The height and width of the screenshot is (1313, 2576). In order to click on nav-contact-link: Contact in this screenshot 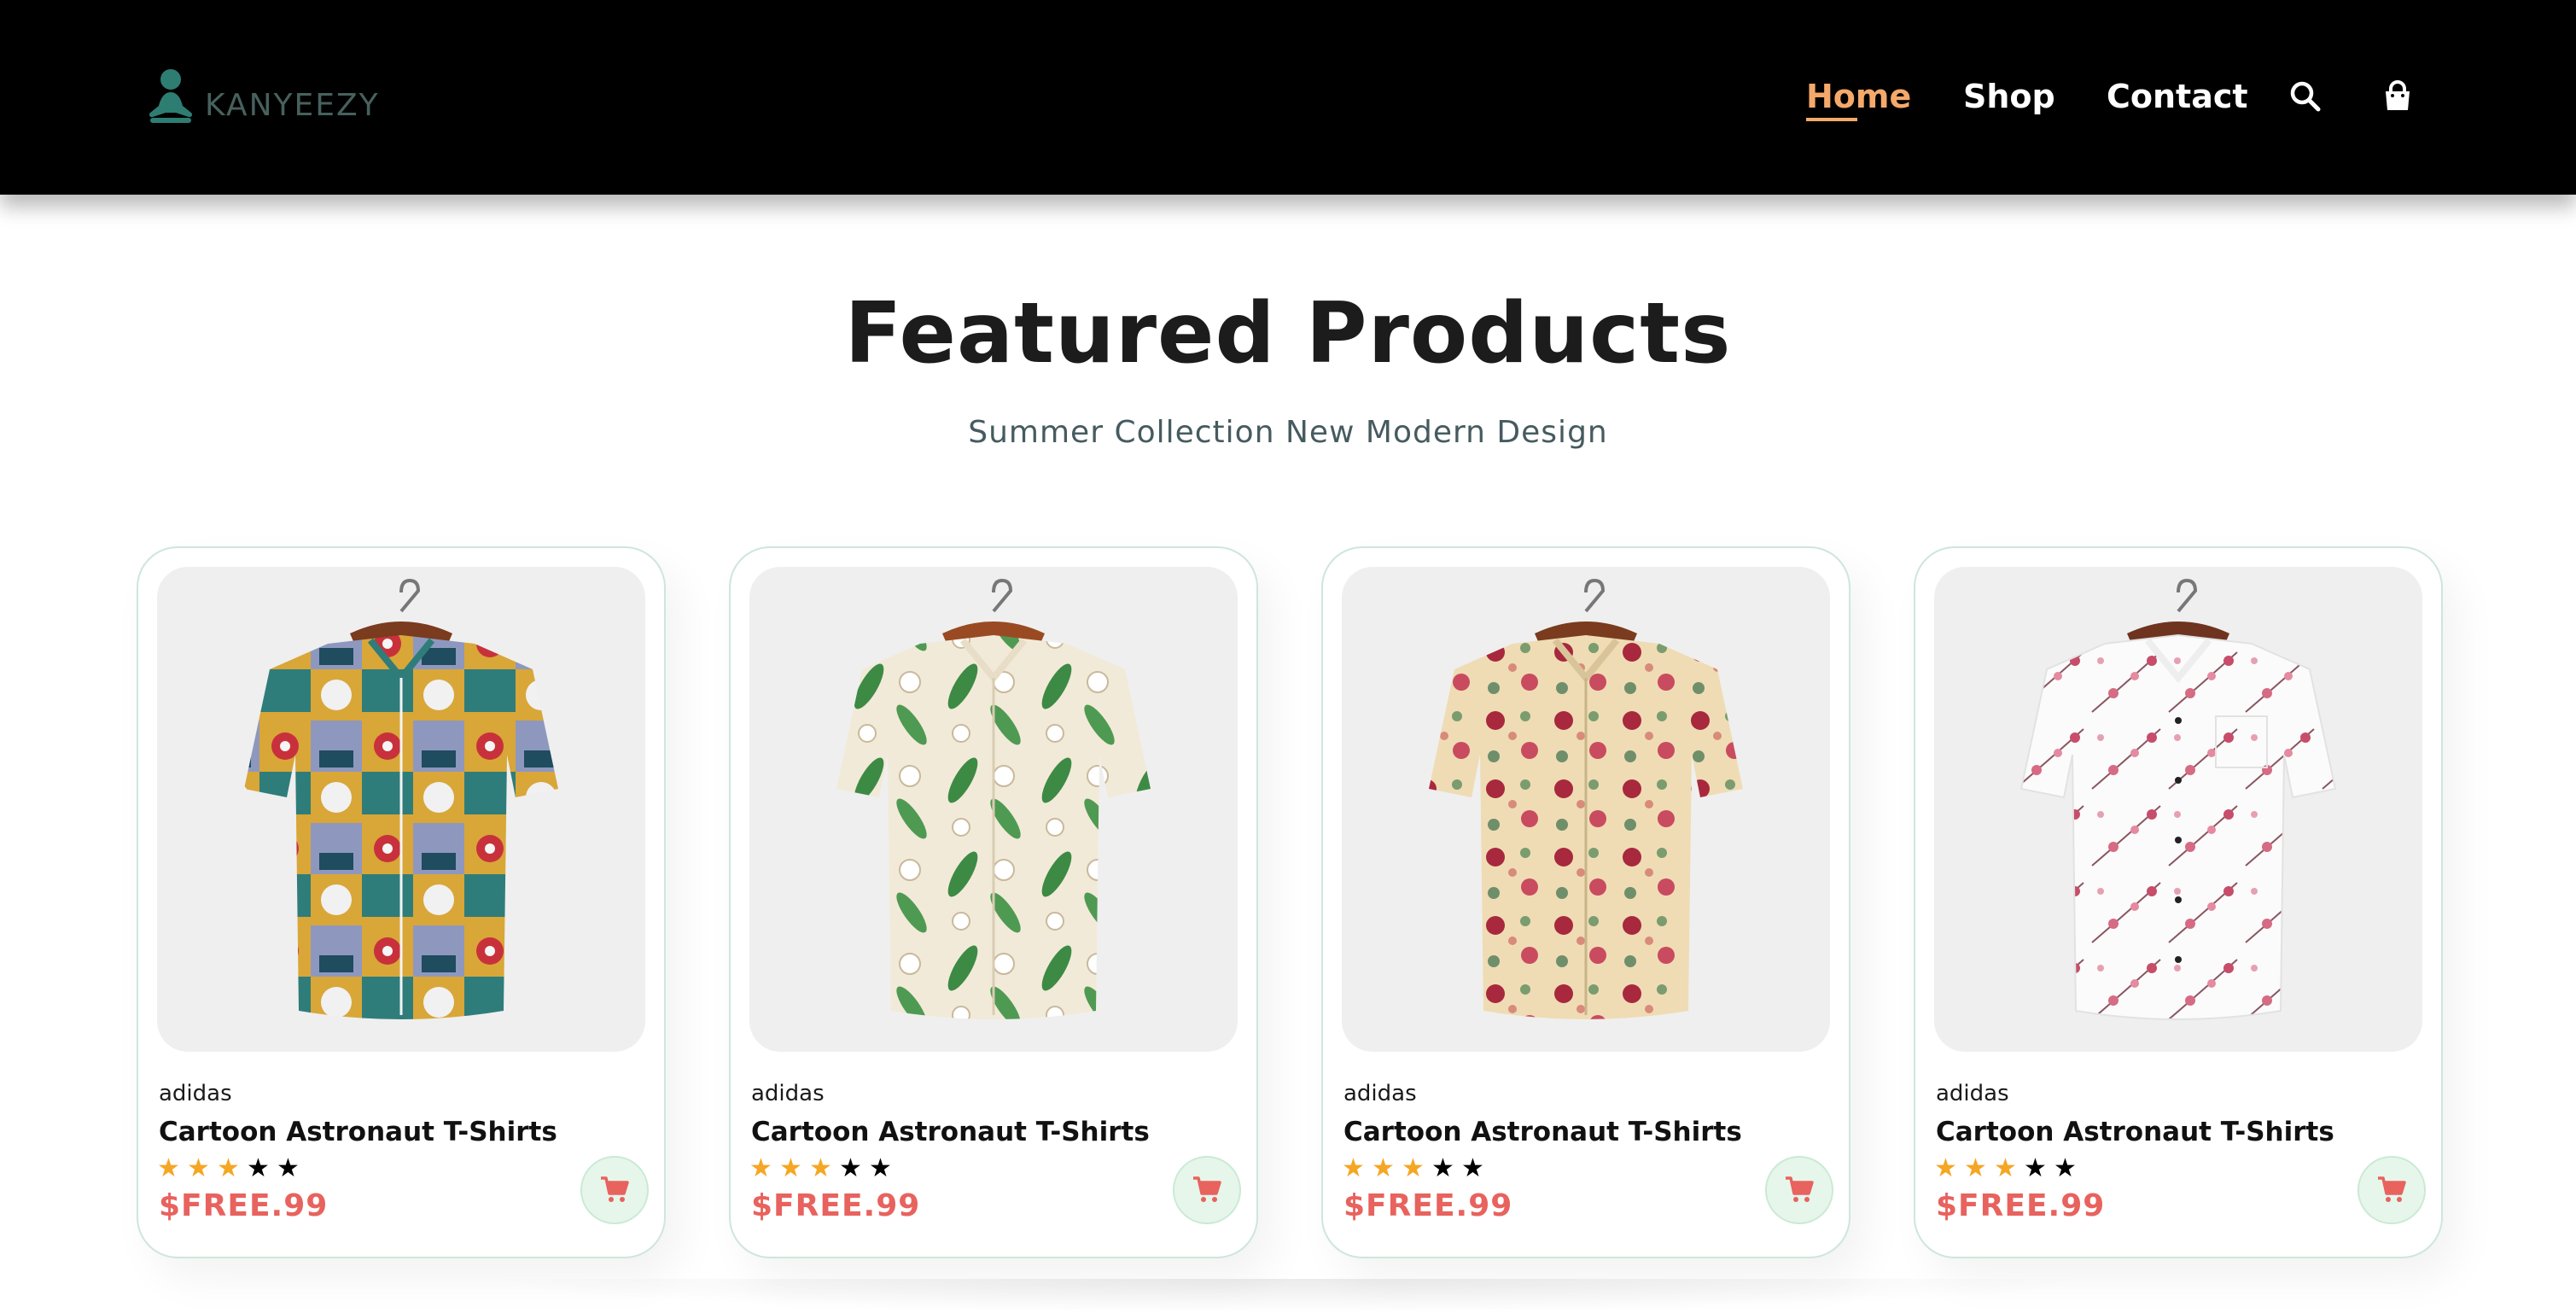, I will do `click(2177, 96)`.